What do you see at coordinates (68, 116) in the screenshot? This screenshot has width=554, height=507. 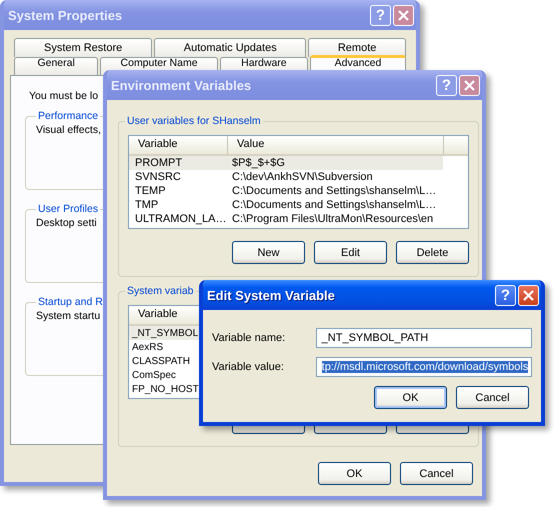 I see `group-title: Performance` at bounding box center [68, 116].